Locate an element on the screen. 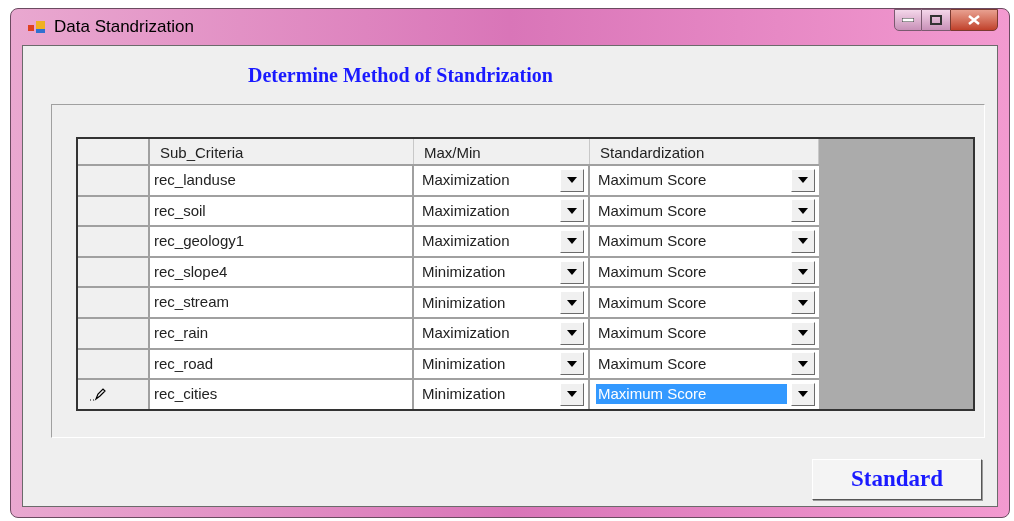  close-button is located at coordinates (974, 20).